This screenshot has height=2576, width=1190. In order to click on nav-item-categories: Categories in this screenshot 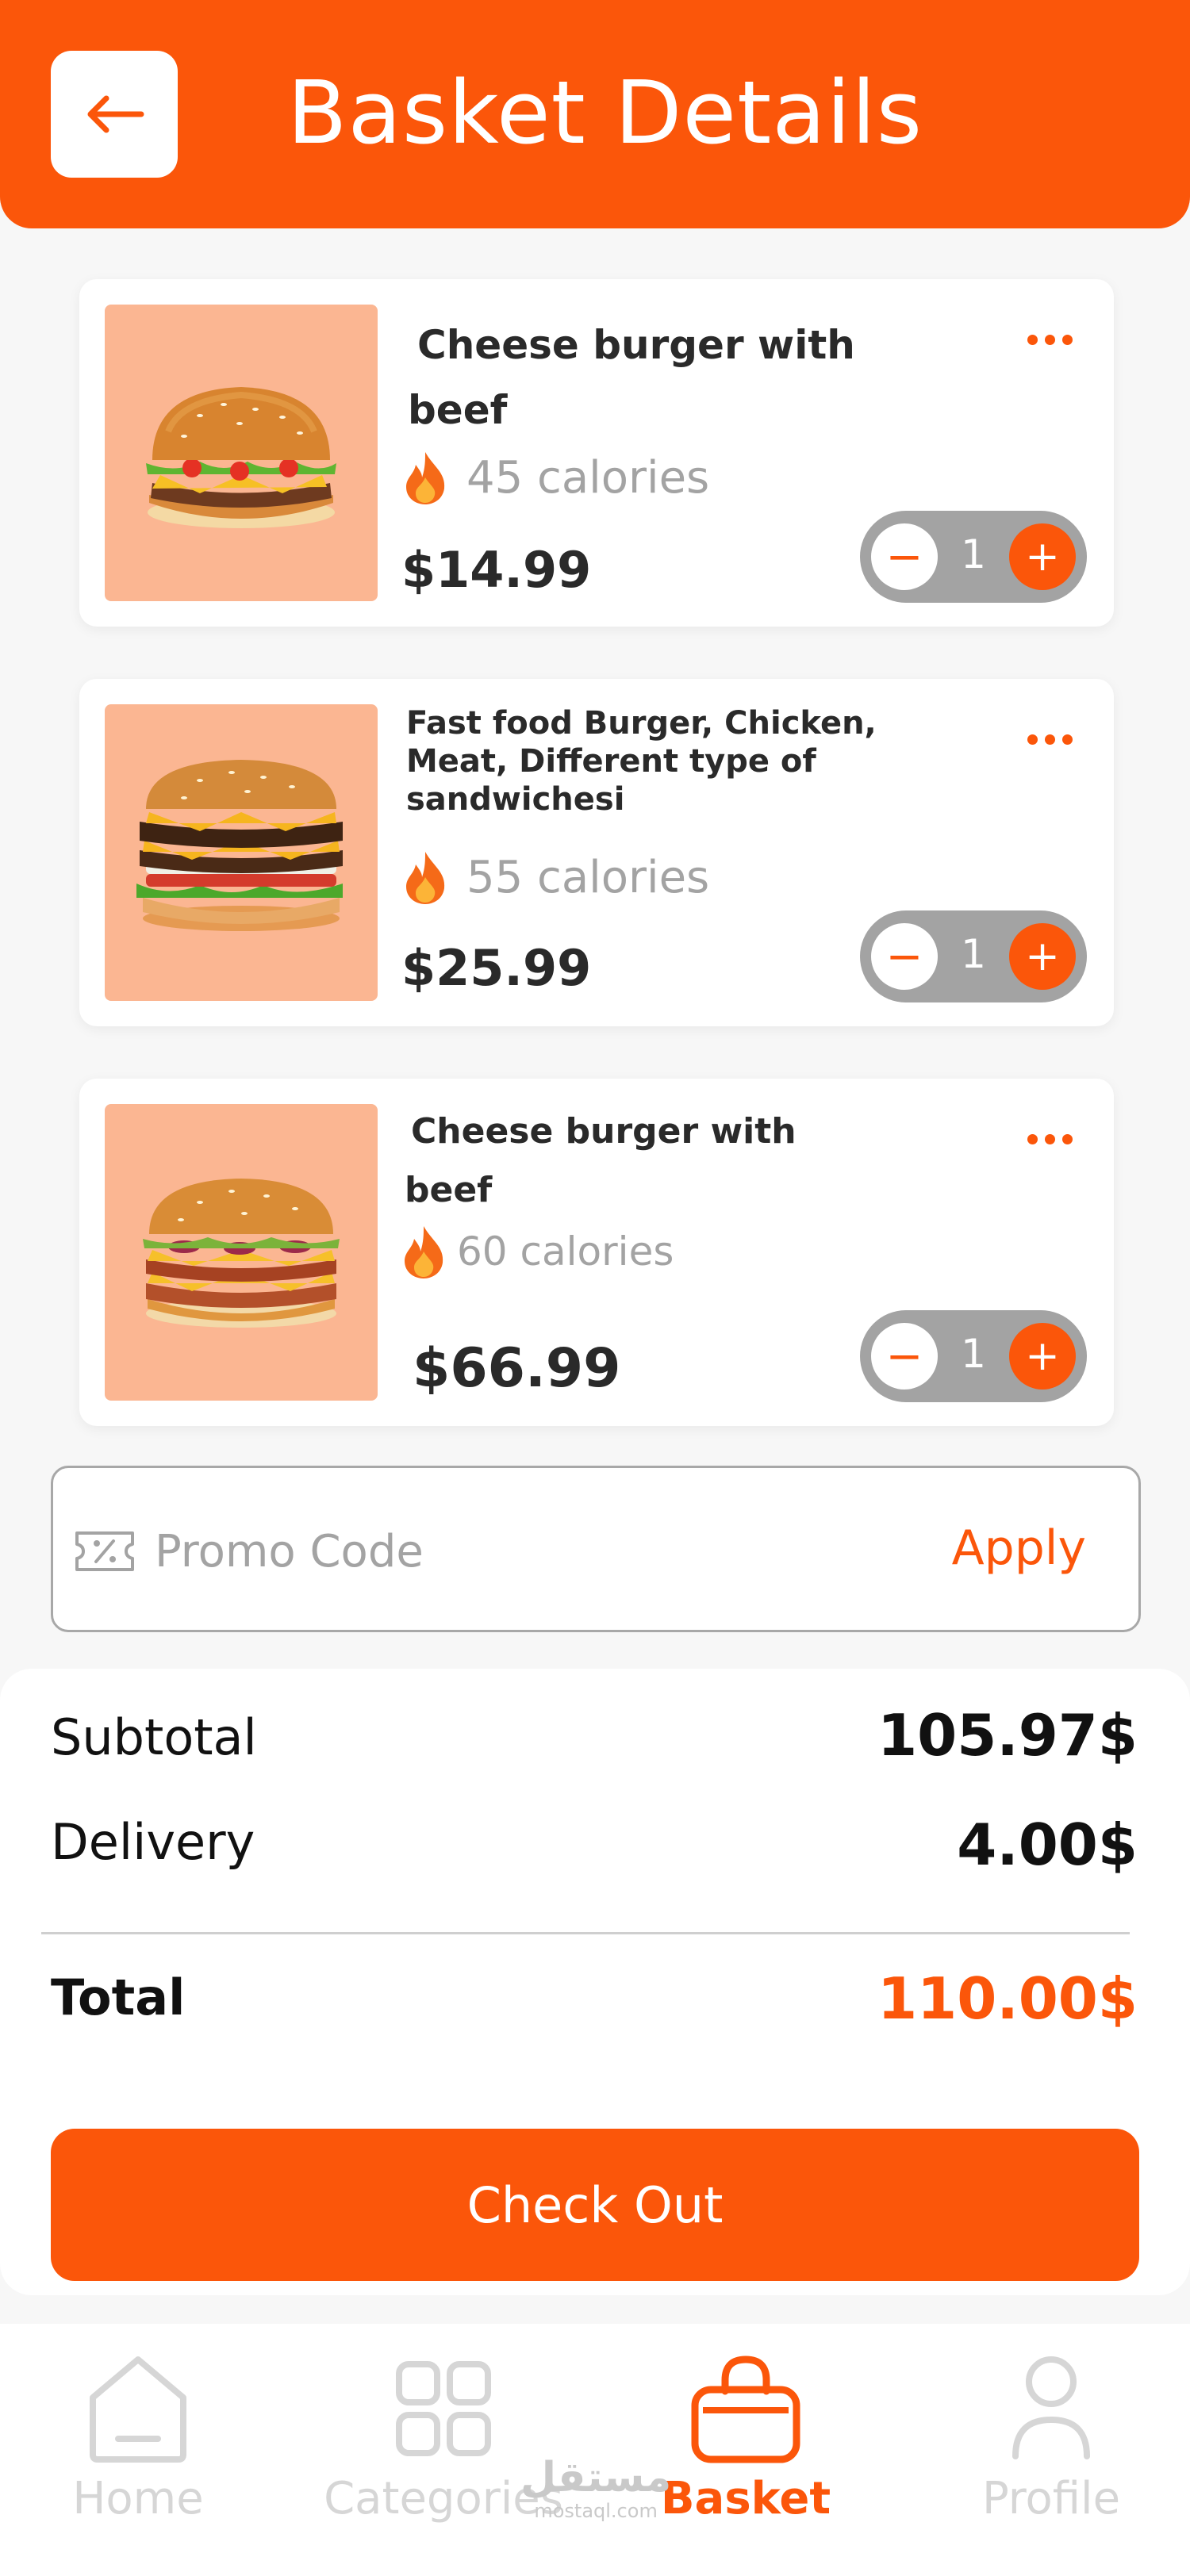, I will do `click(443, 2450)`.